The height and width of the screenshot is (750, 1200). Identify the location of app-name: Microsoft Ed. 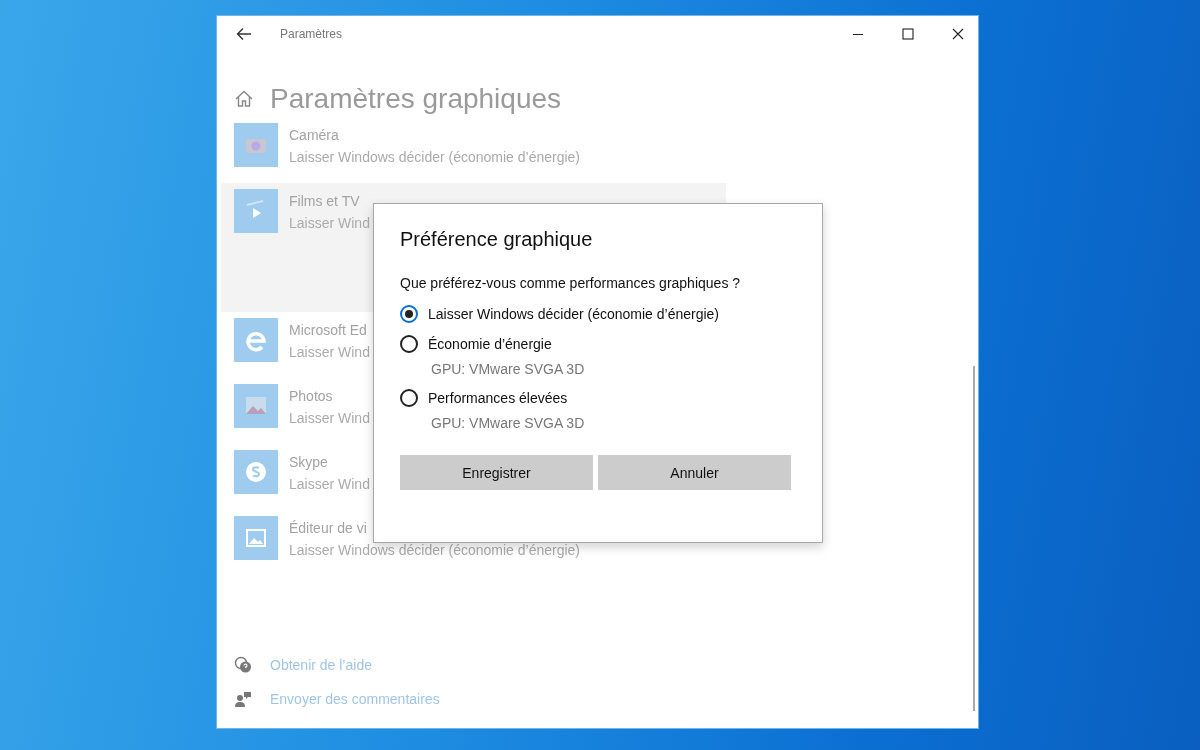
(328, 330).